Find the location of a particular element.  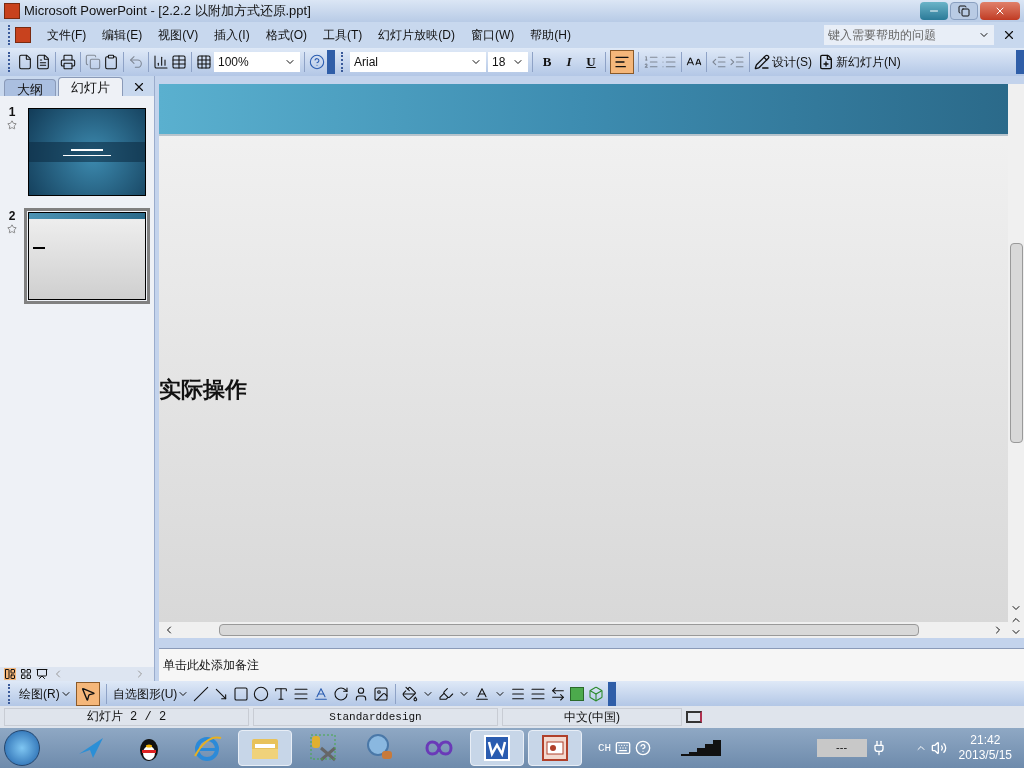

new-slide-icon is located at coordinates (826, 62).